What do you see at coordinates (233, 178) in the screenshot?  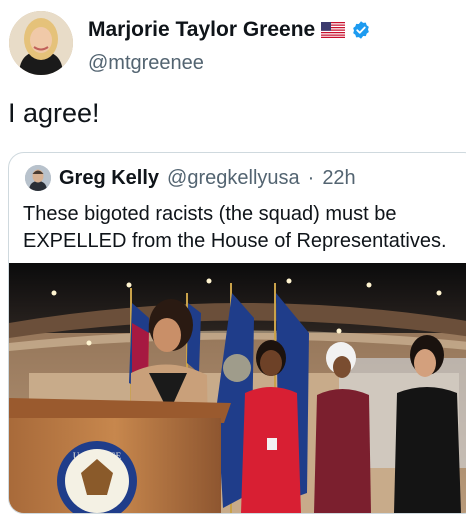 I see `quoted-author-handle: @gregkellyusa` at bounding box center [233, 178].